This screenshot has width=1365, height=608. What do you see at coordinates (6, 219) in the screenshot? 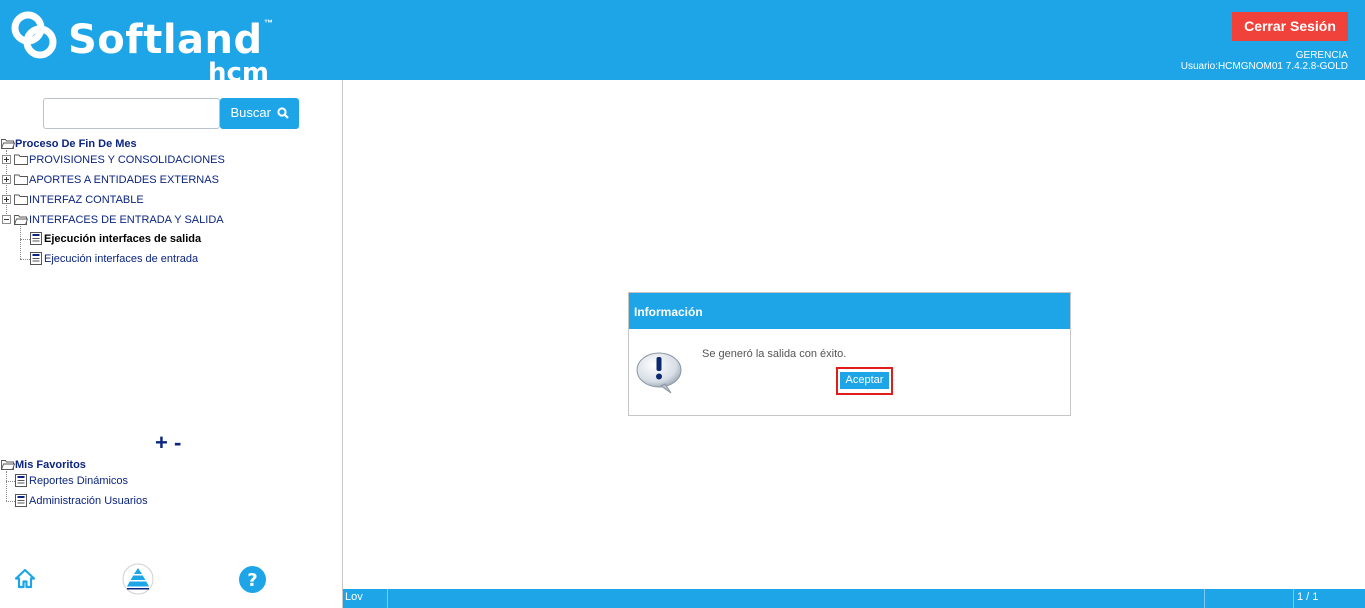
I see `collapse-icon` at bounding box center [6, 219].